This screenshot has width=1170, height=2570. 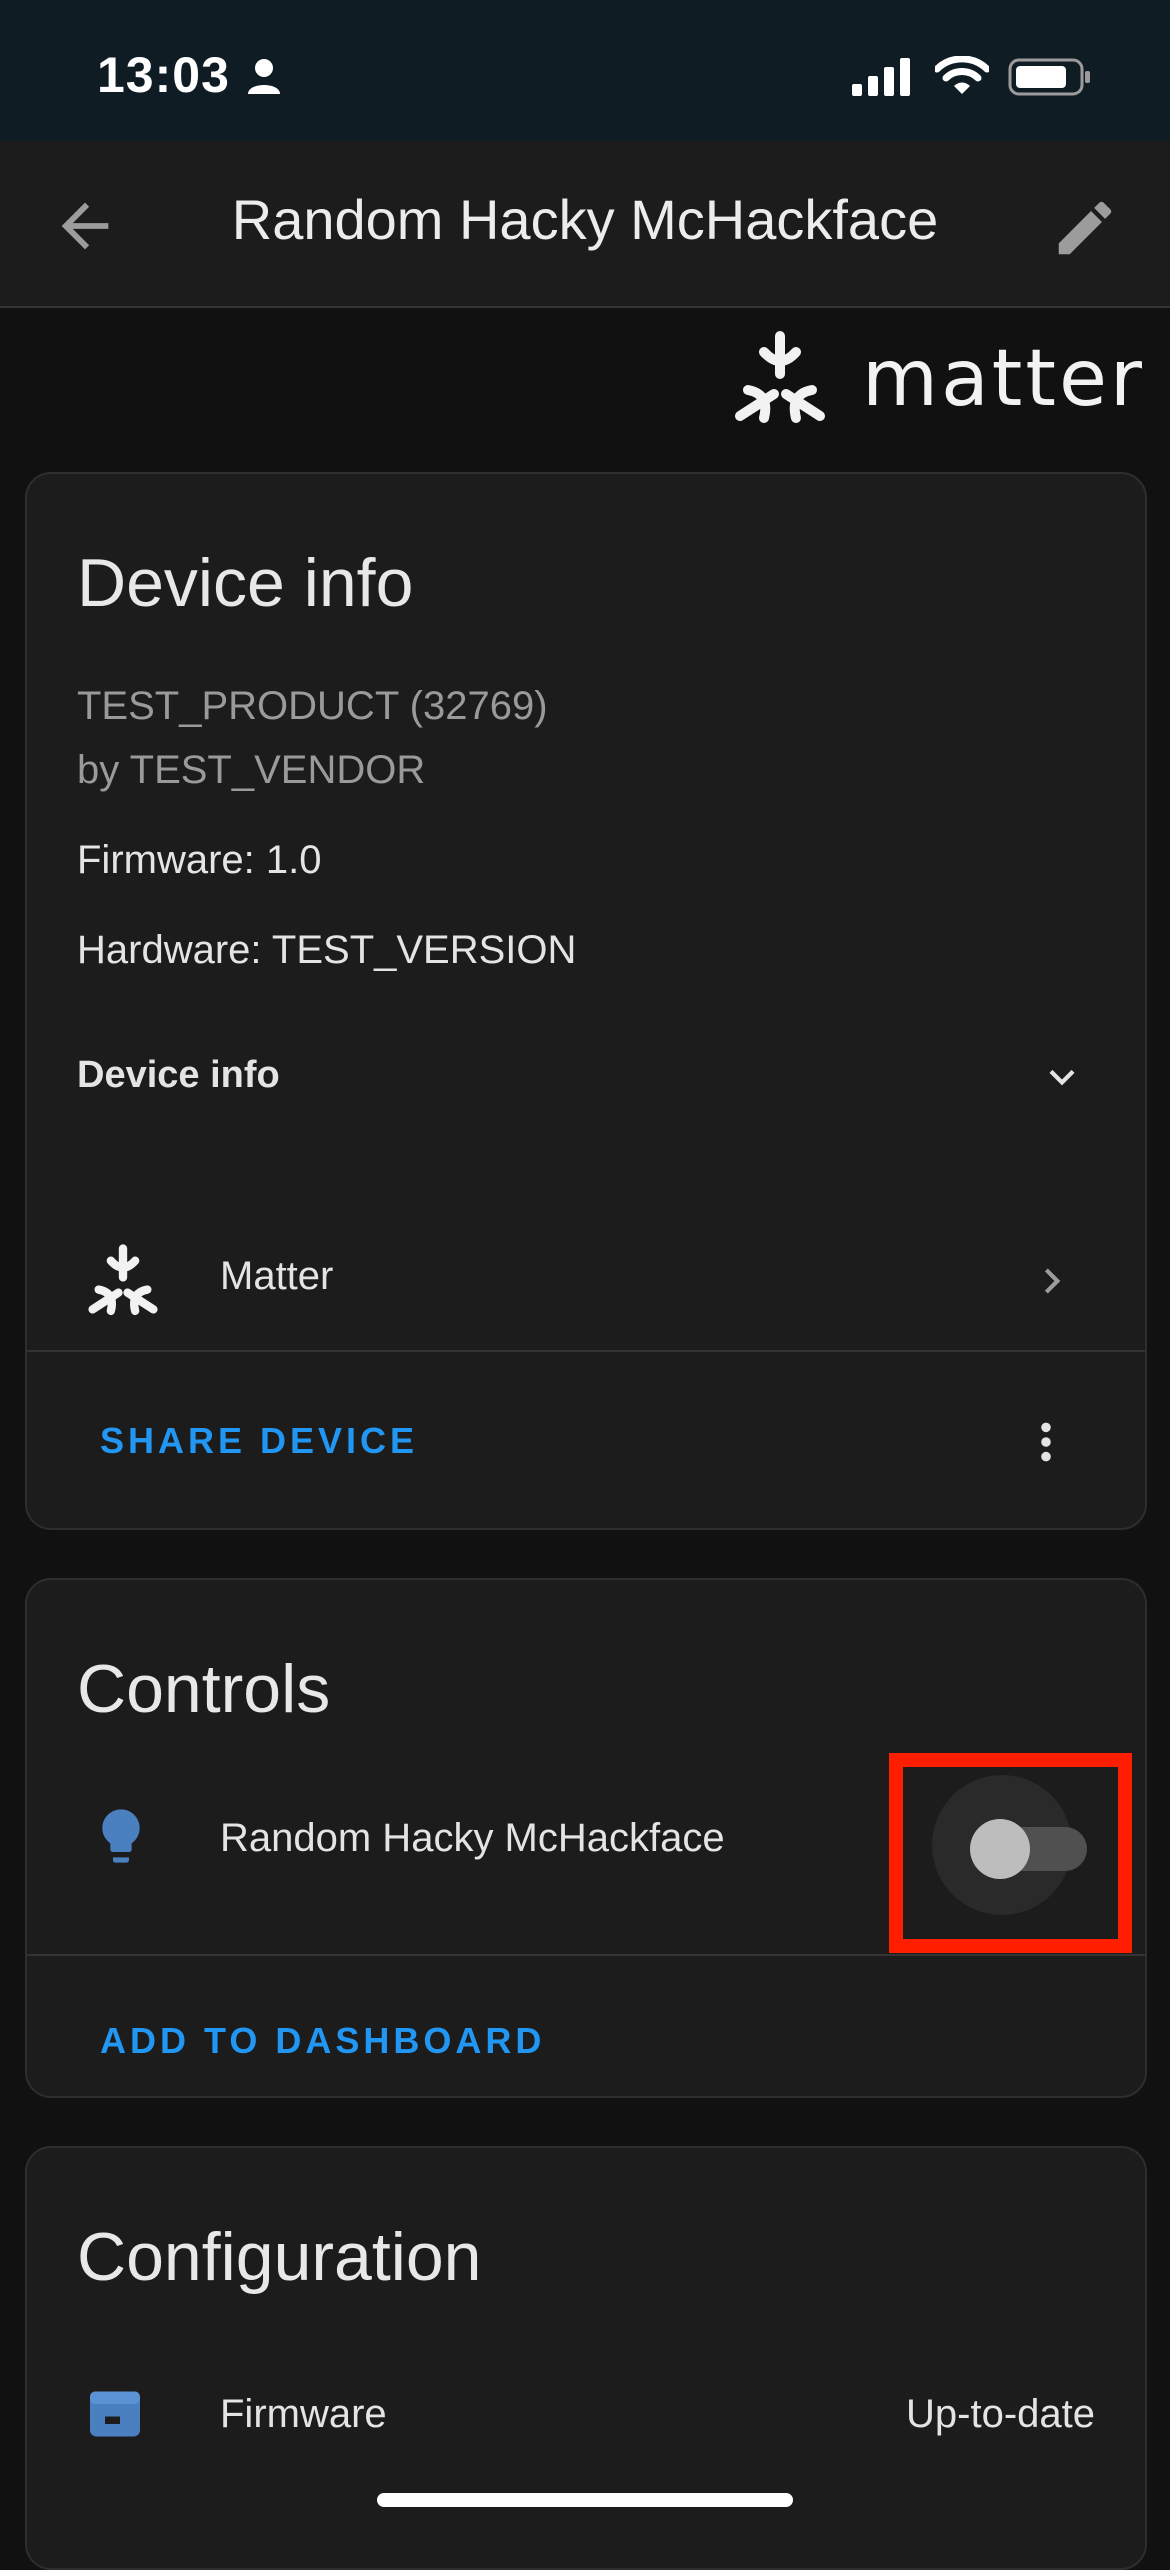 I want to click on share-device-button: SHARE DEVICE, so click(x=259, y=1441).